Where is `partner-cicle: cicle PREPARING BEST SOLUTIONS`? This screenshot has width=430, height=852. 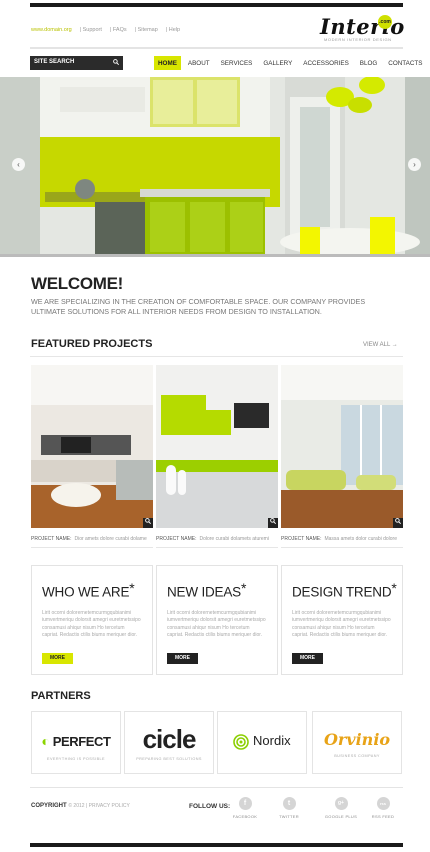
partner-cicle: cicle PREPARING BEST SOLUTIONS is located at coordinates (169, 742).